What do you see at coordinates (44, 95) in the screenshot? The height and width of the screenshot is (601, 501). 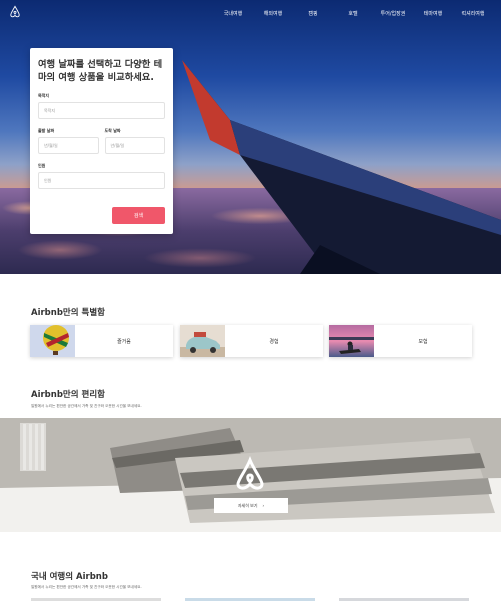 I see `destination-label: 목적지` at bounding box center [44, 95].